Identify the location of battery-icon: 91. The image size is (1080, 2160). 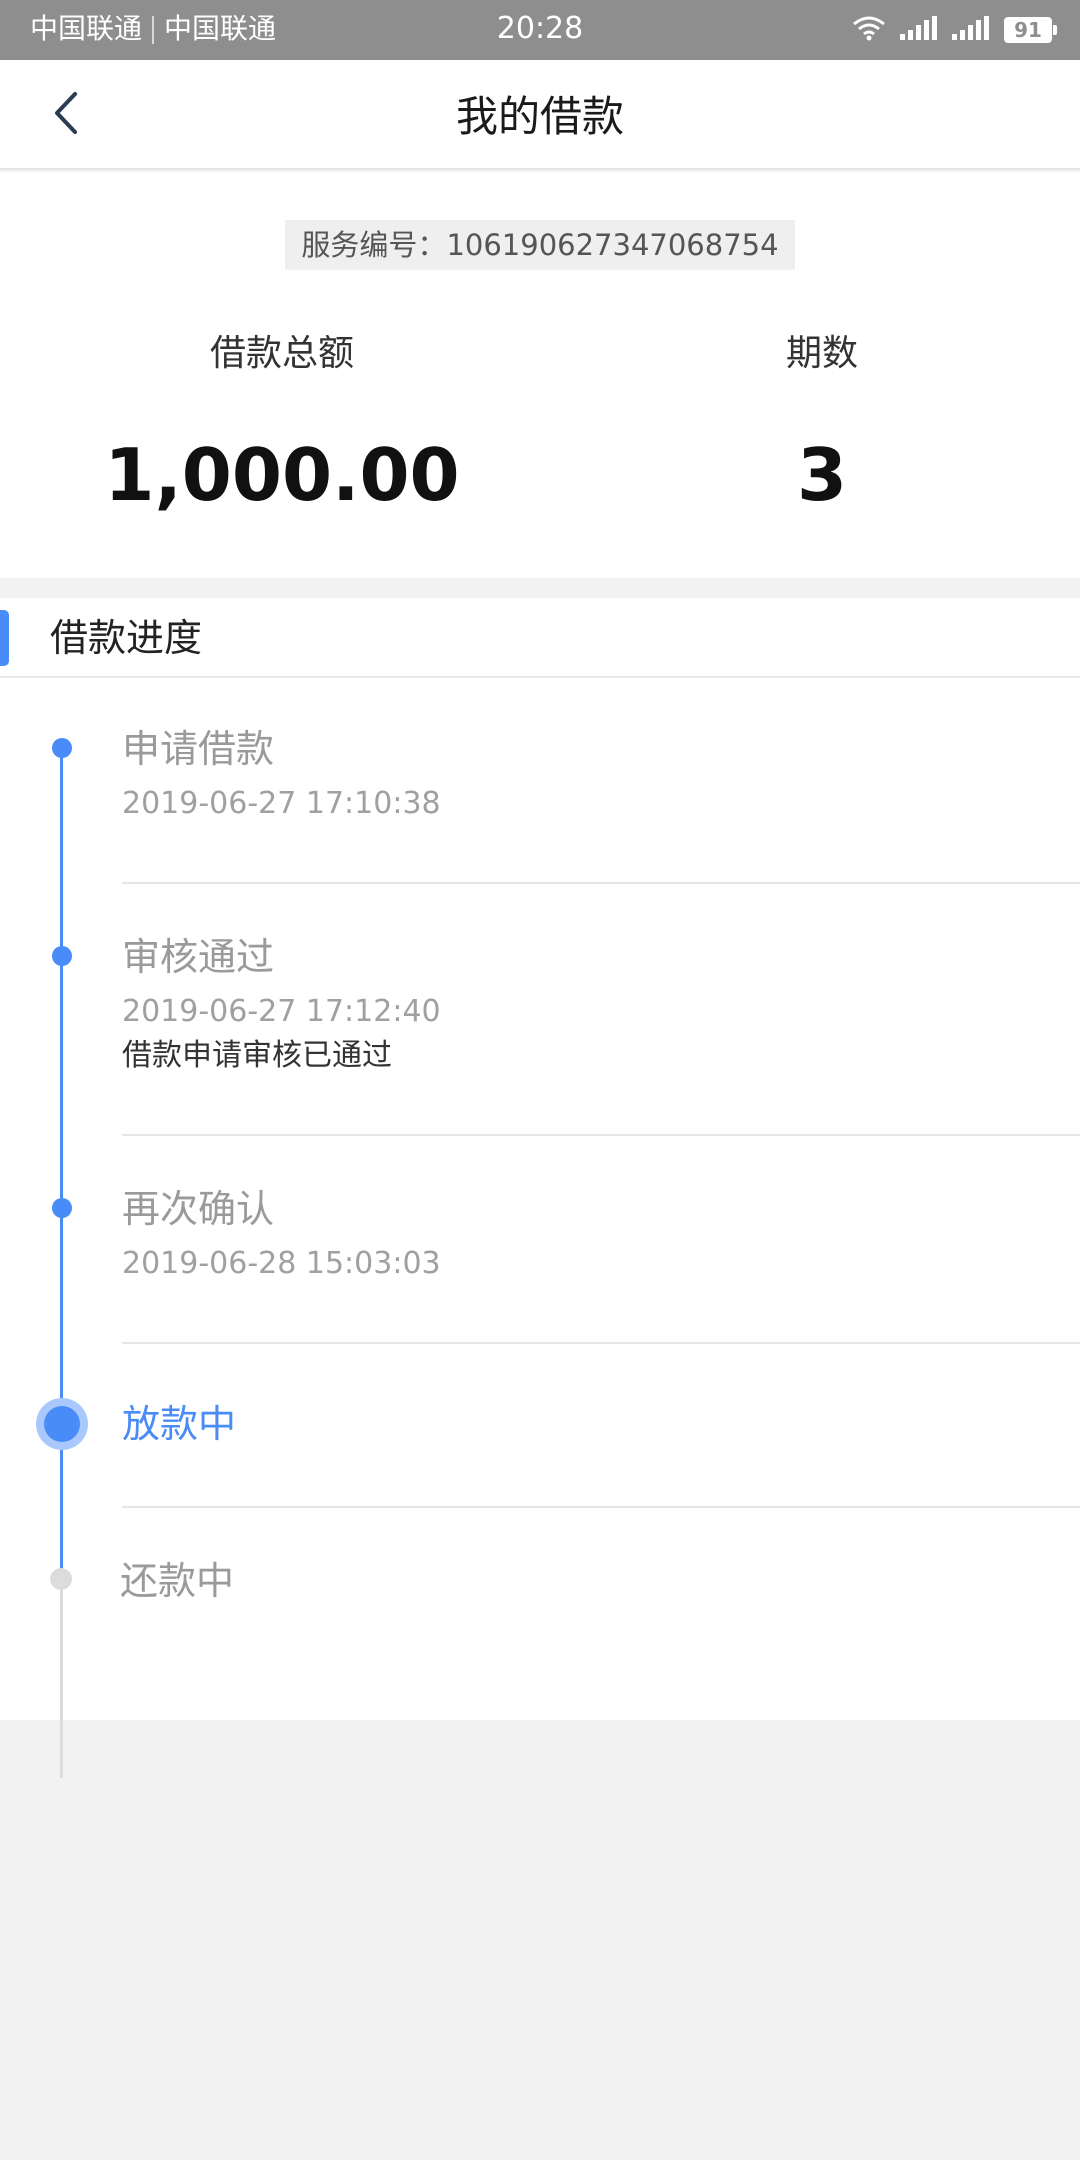
(1030, 30).